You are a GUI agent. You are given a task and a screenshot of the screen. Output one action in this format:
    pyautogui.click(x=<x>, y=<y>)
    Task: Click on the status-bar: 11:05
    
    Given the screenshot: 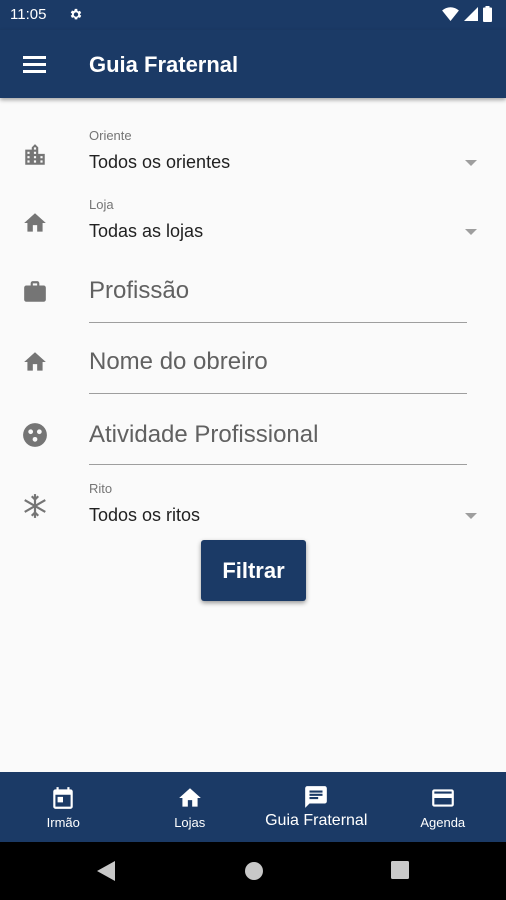 What is the action you would take?
    pyautogui.click(x=253, y=15)
    